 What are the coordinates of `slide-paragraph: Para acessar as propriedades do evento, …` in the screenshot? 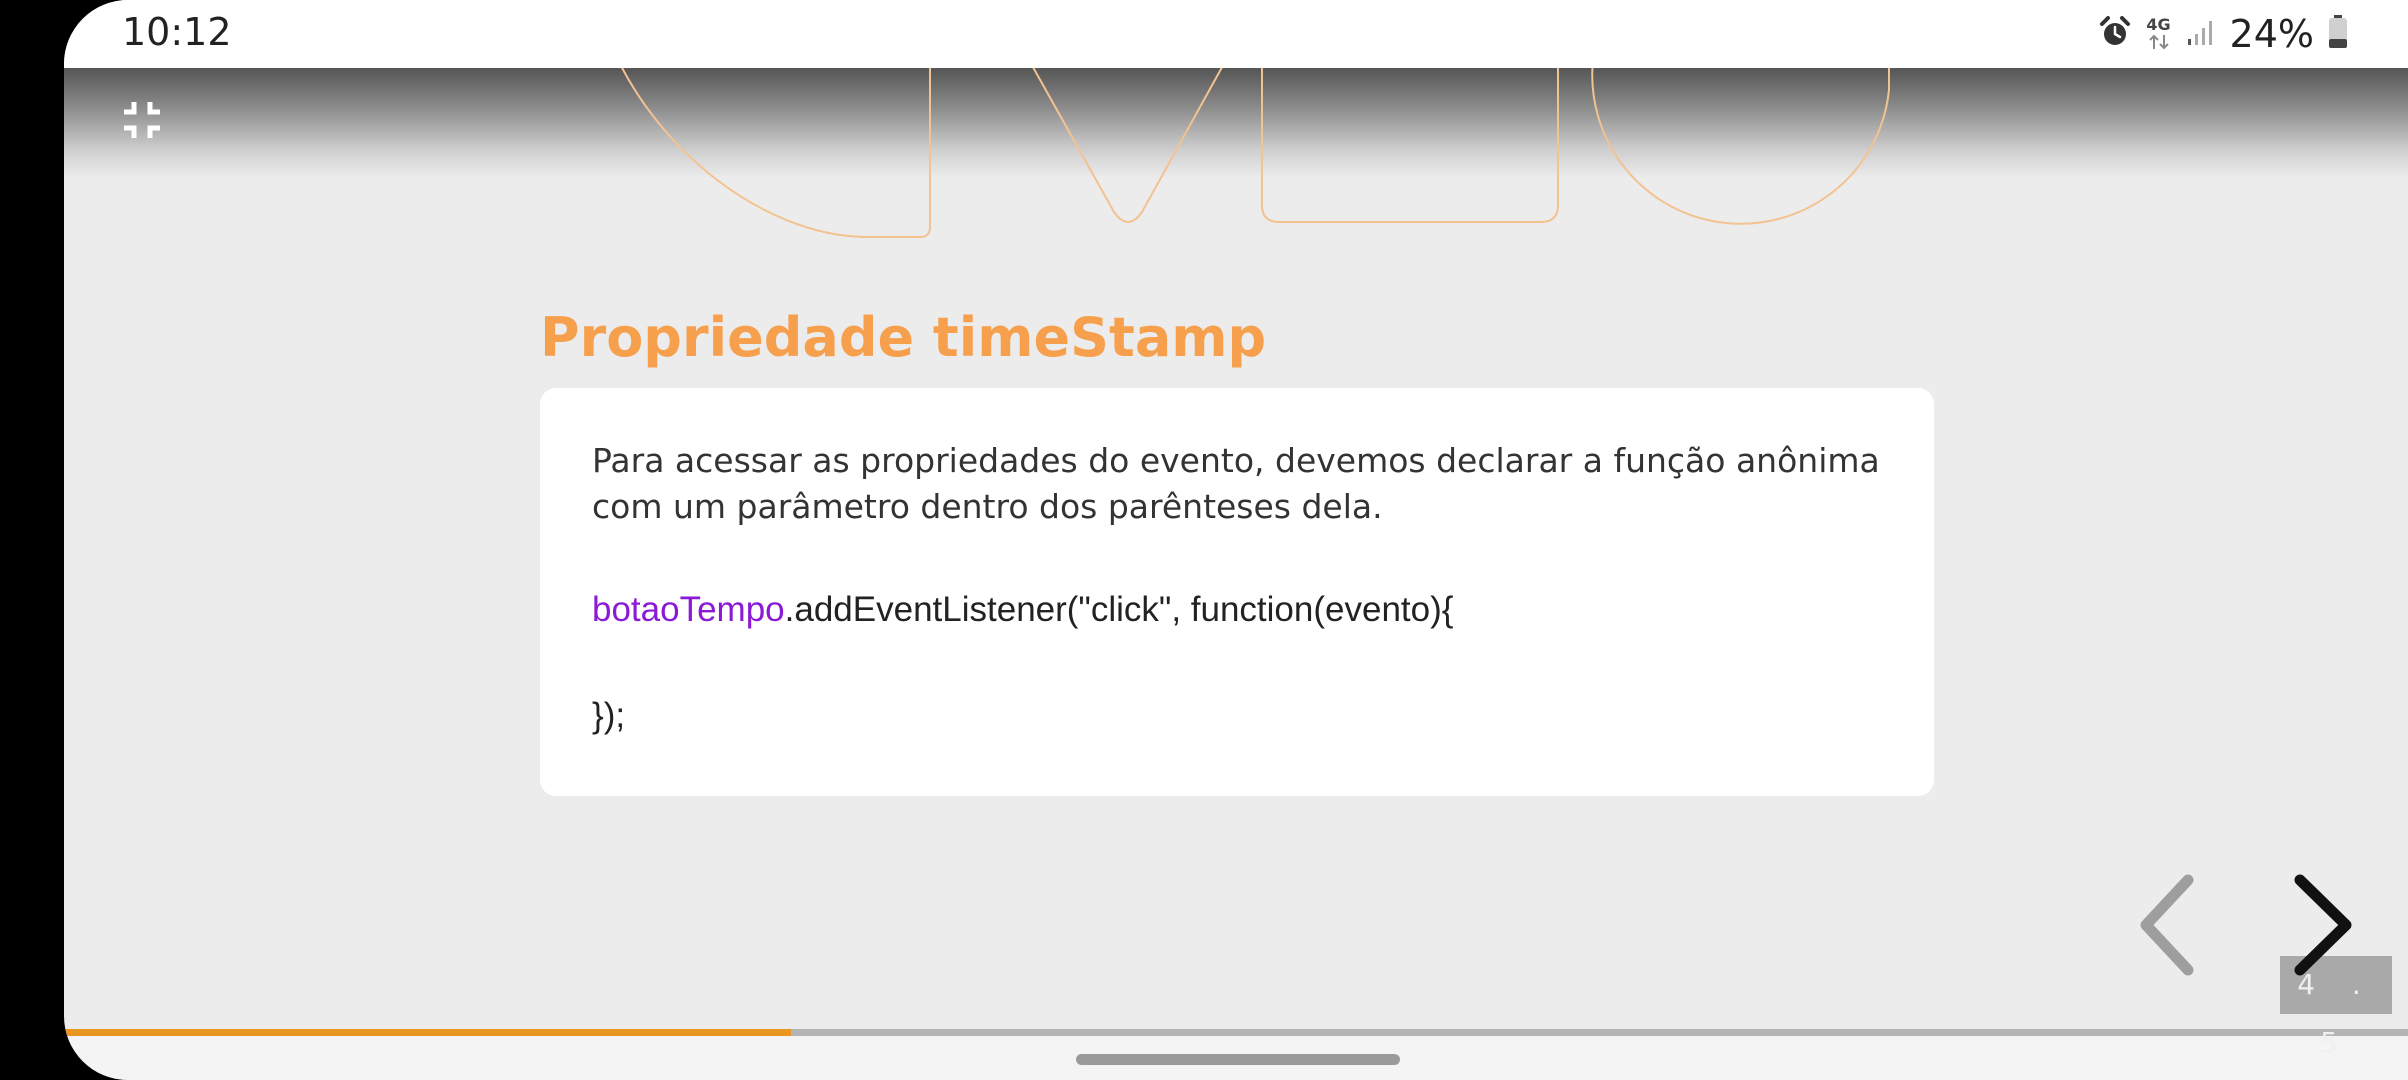 It's located at (1236, 483).